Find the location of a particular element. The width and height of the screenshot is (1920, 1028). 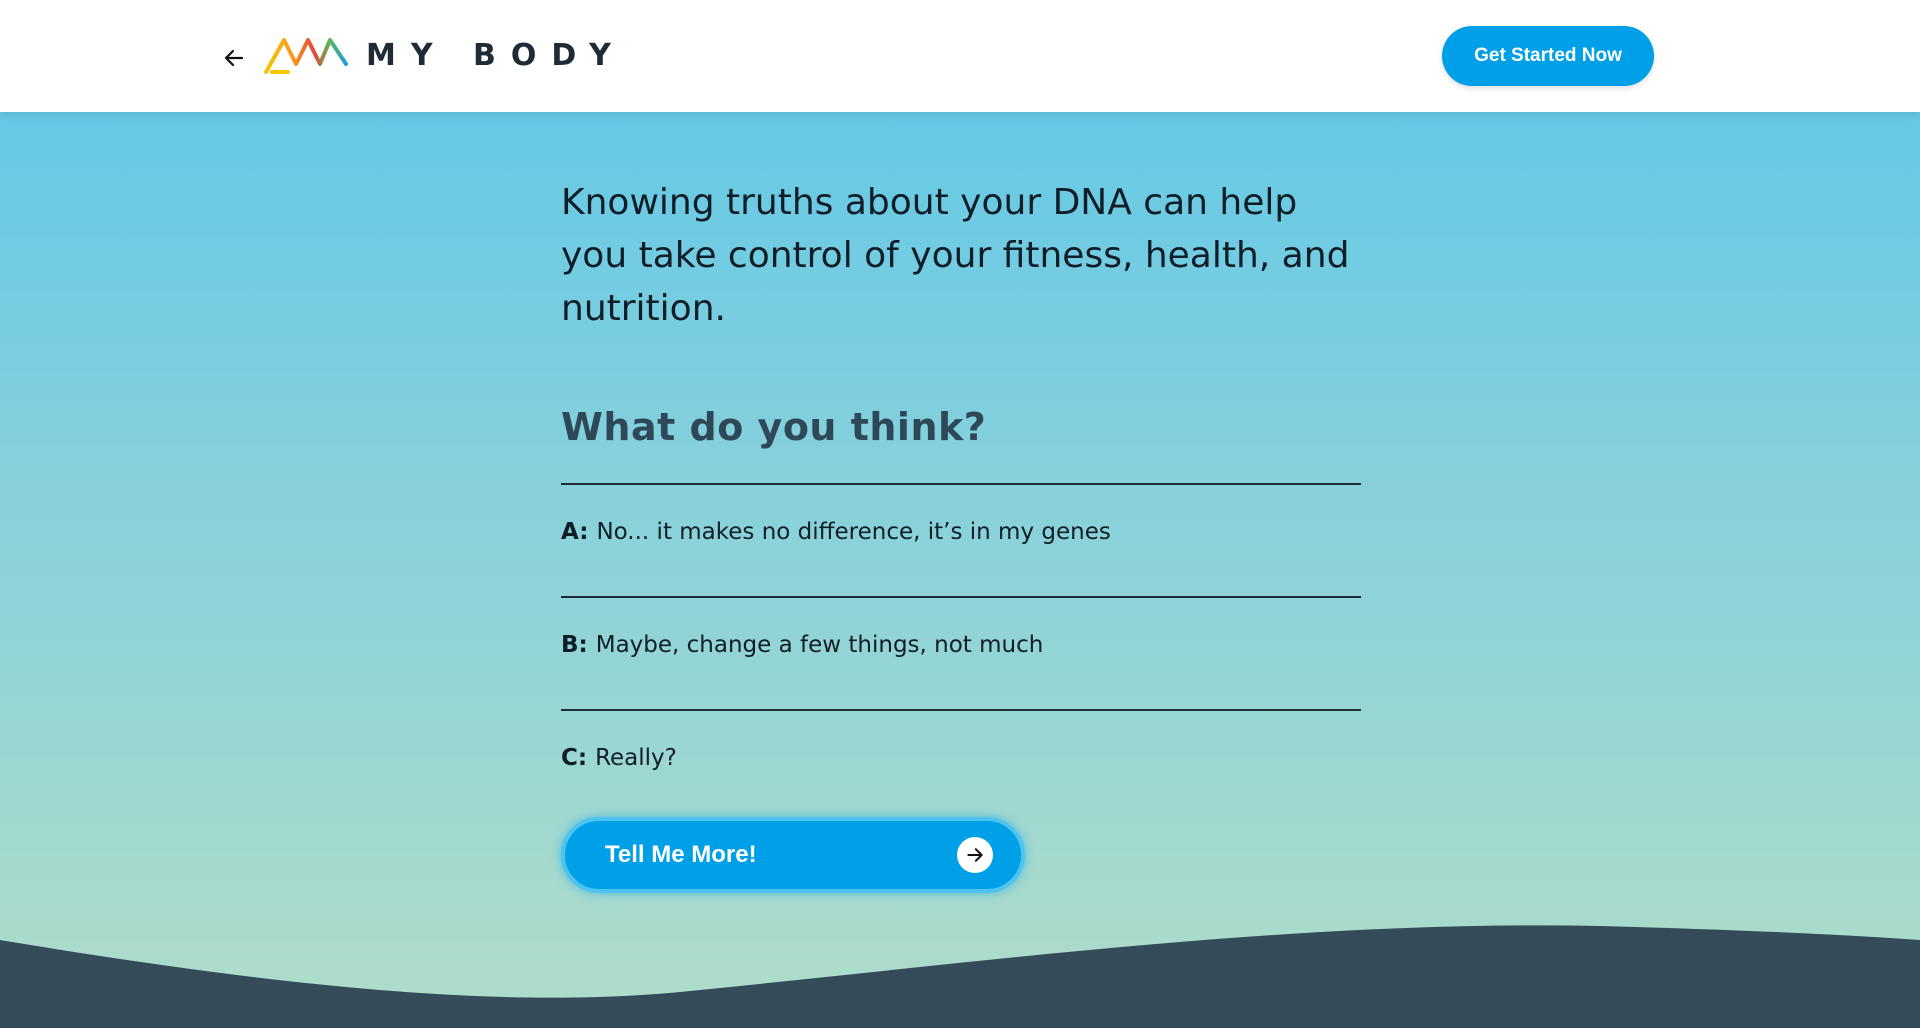

tell-me-more-button: Tell Me More! is located at coordinates (793, 855).